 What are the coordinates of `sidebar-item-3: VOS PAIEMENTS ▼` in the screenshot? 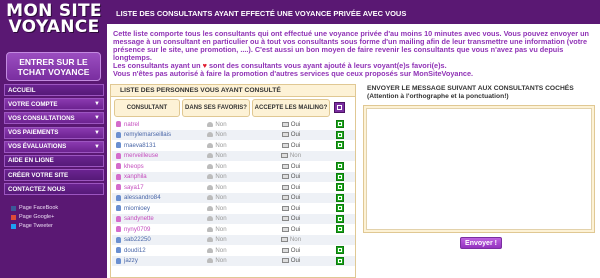 It's located at (54, 132).